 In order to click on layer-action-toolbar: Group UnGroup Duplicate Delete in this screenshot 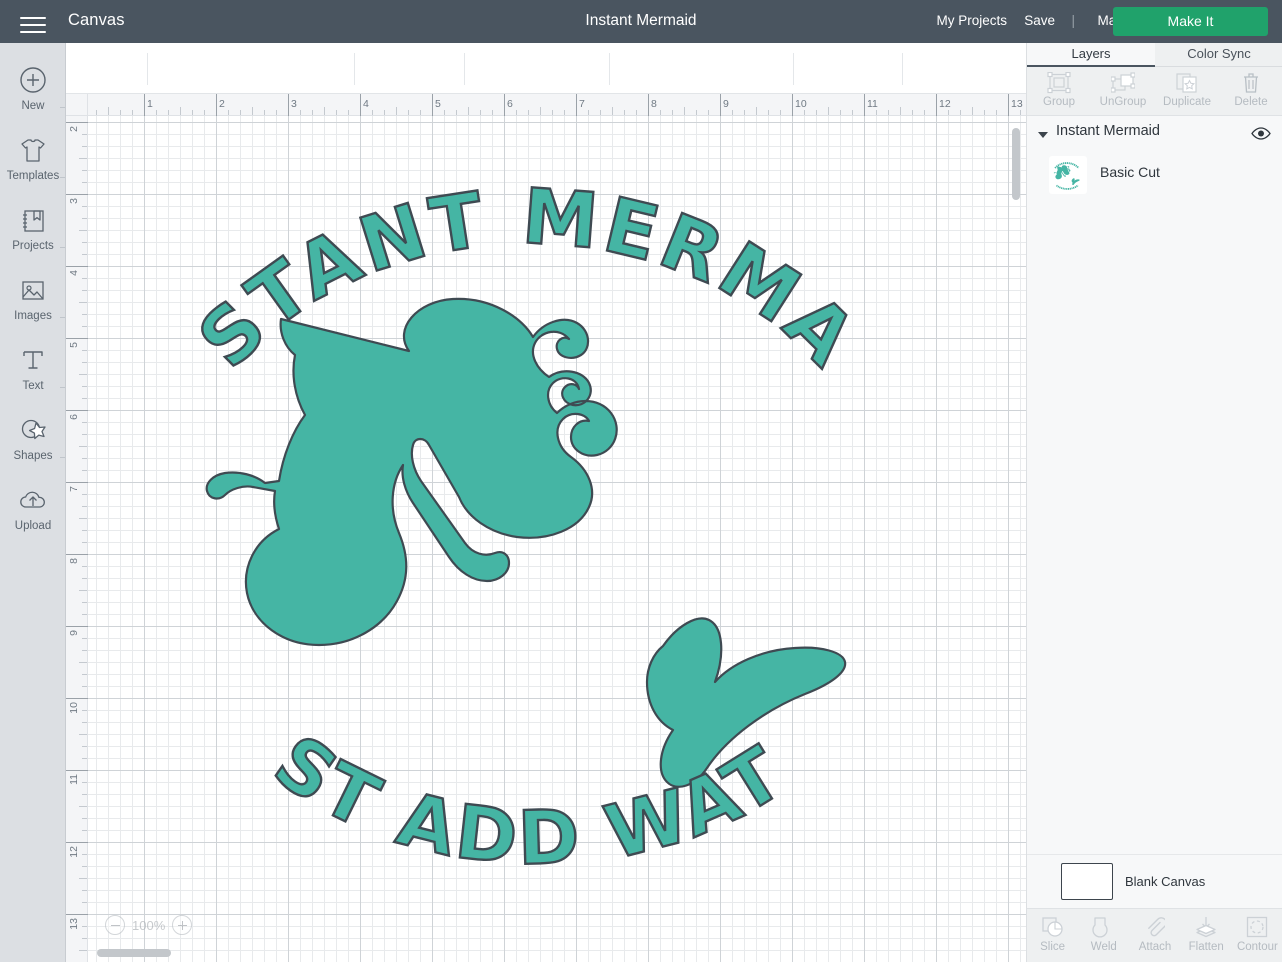, I will do `click(1154, 91)`.